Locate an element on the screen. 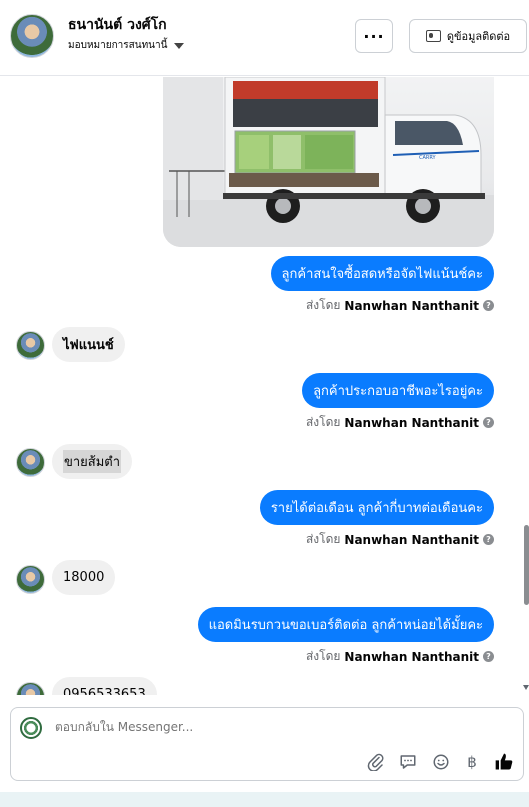 The width and height of the screenshot is (529, 807). incoming-message: 0956533653 is located at coordinates (104, 686).